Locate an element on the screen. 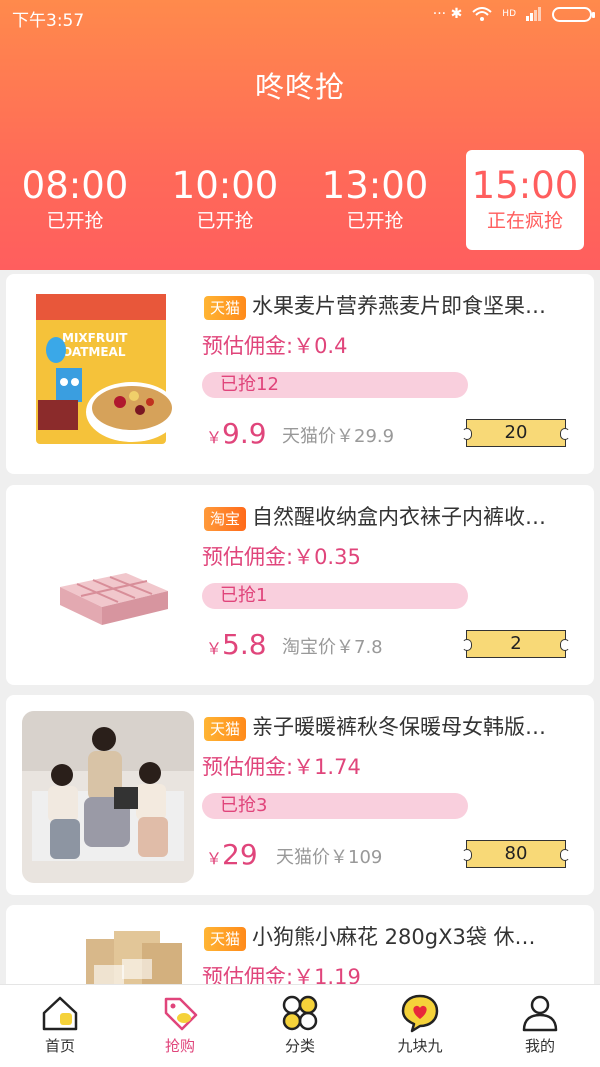  status-dots-icon: ··· ✱ is located at coordinates (447, 14).